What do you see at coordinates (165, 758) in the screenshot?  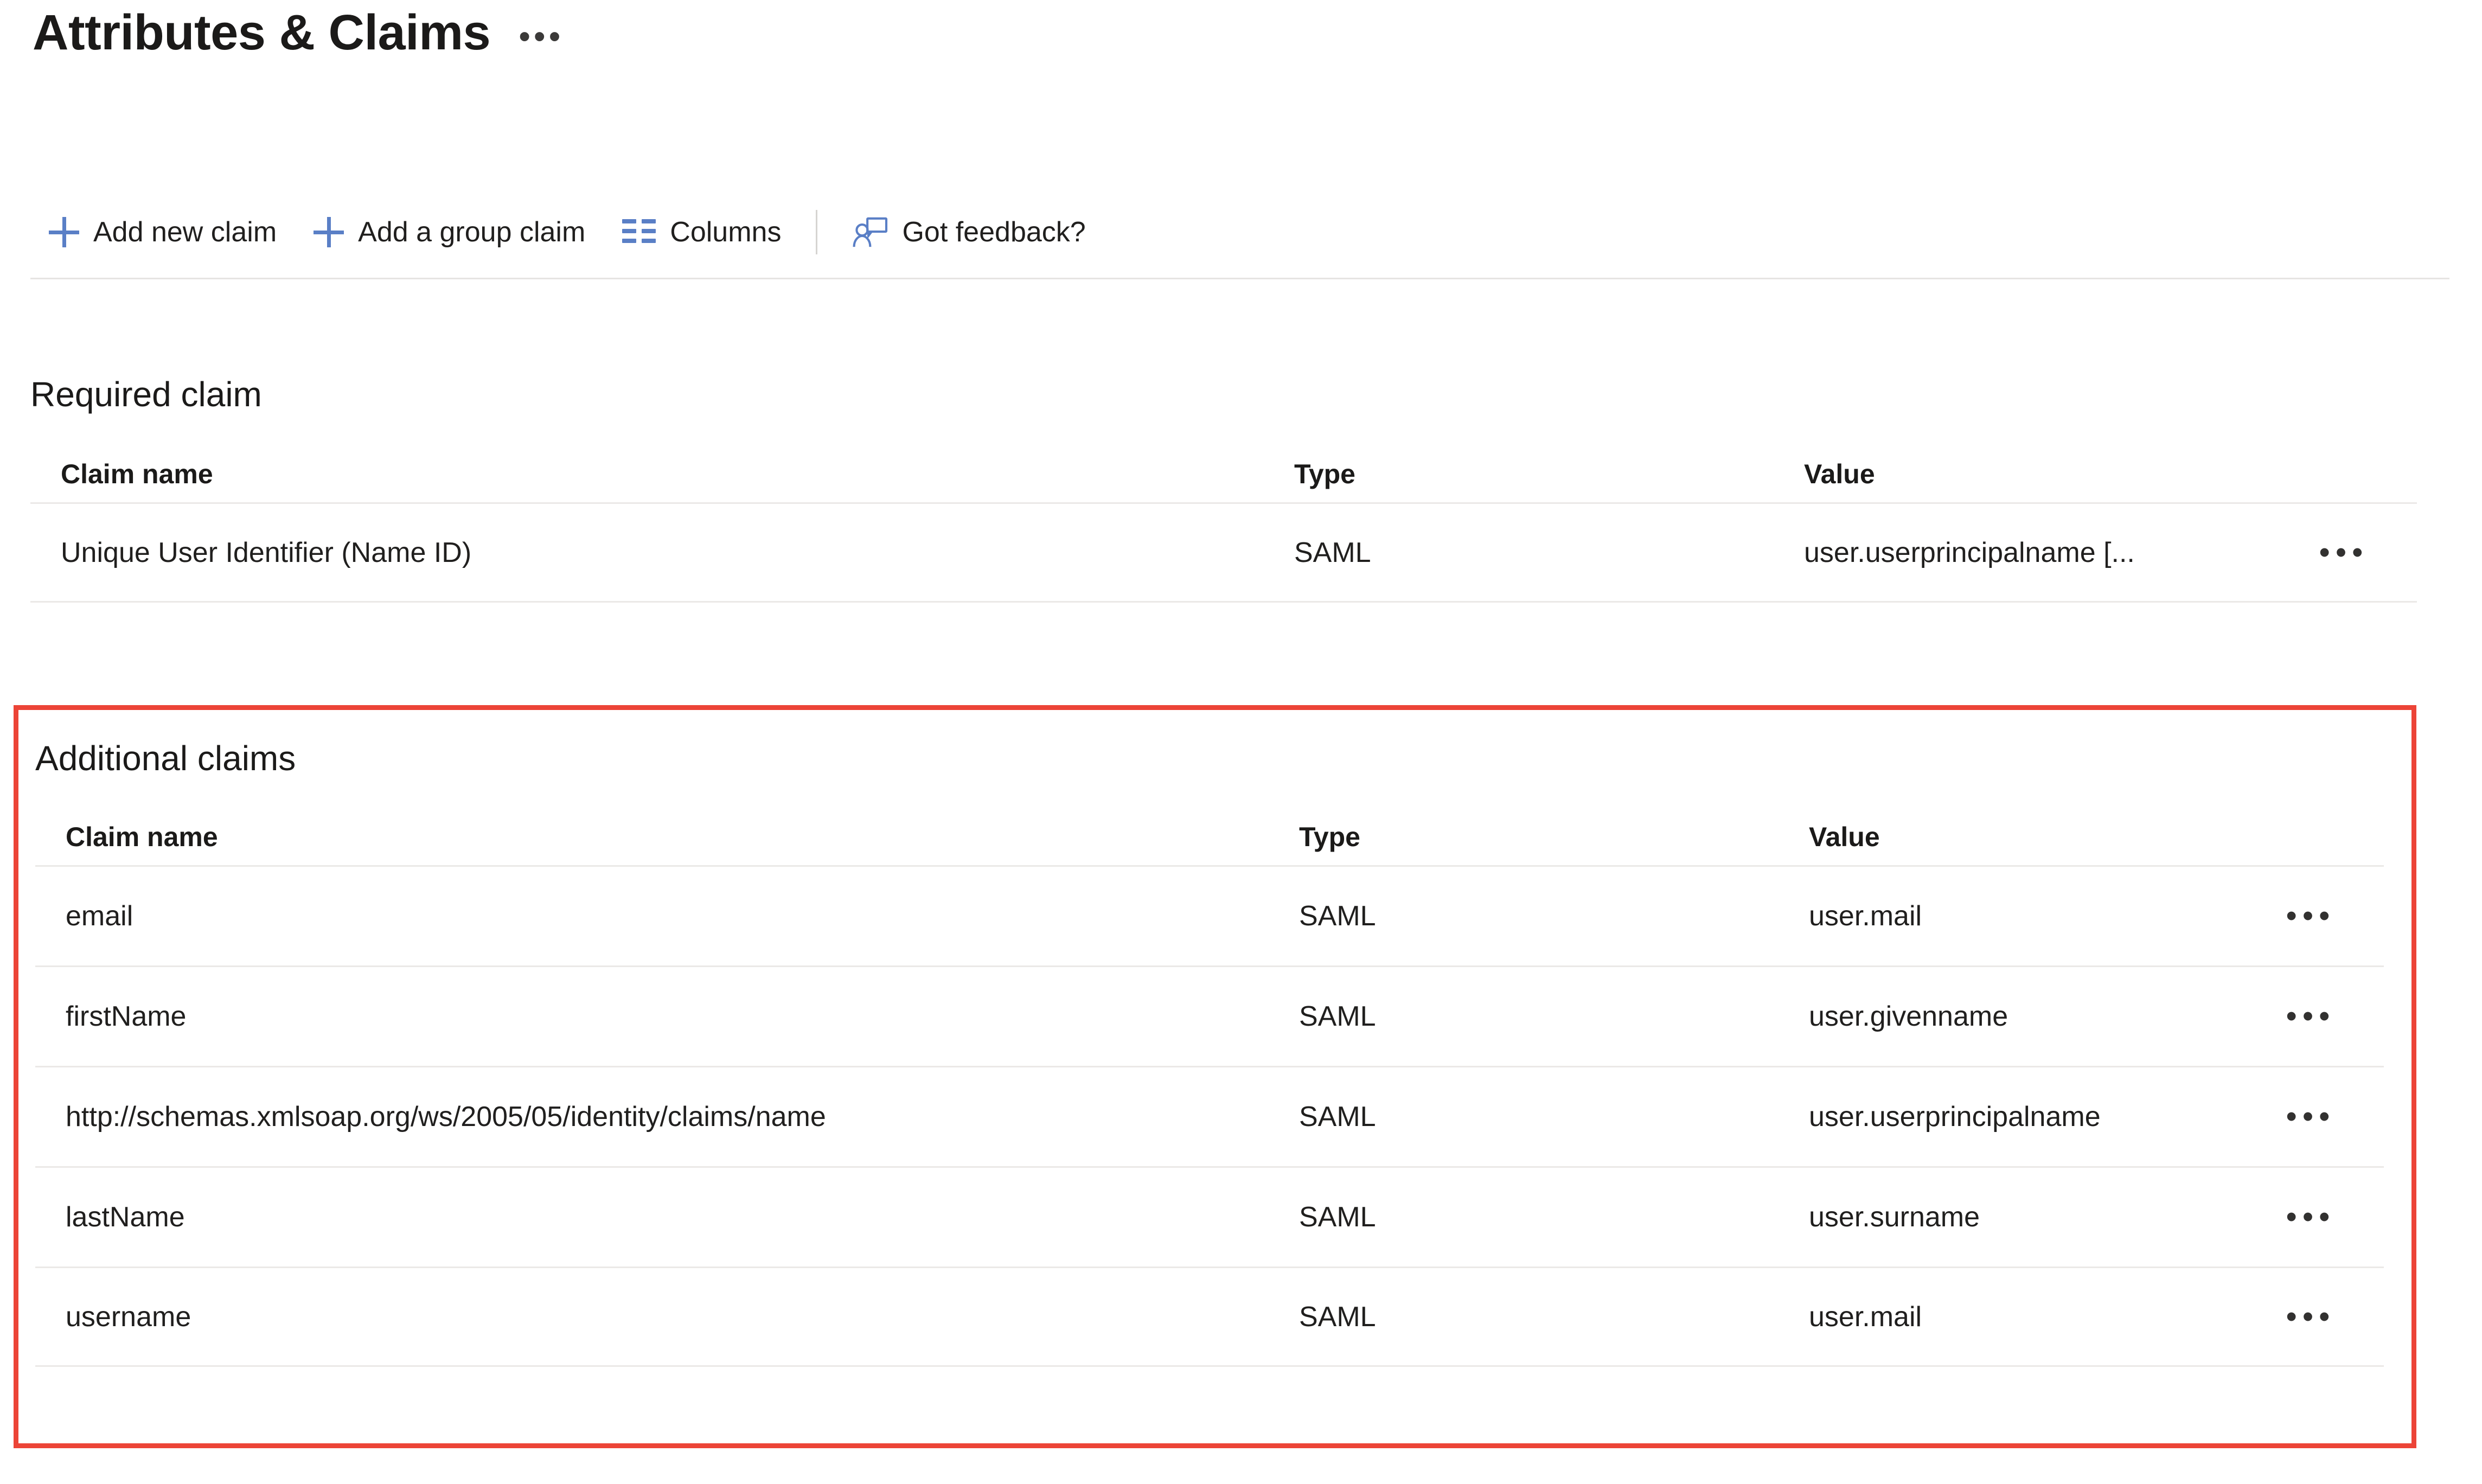 I see `additional-claims-heading: Additional claims` at bounding box center [165, 758].